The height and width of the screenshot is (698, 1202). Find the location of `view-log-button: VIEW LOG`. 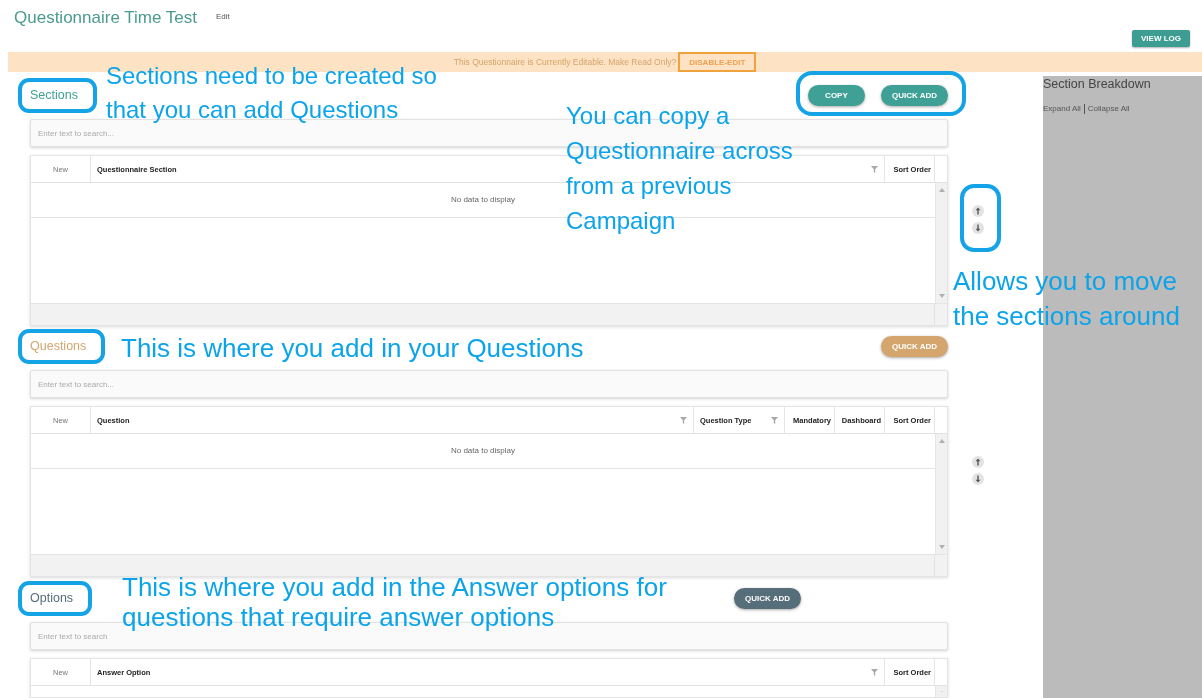

view-log-button: VIEW LOG is located at coordinates (1161, 38).